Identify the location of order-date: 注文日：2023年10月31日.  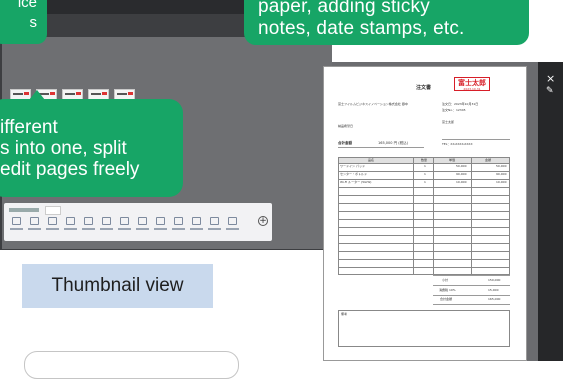
(460, 104).